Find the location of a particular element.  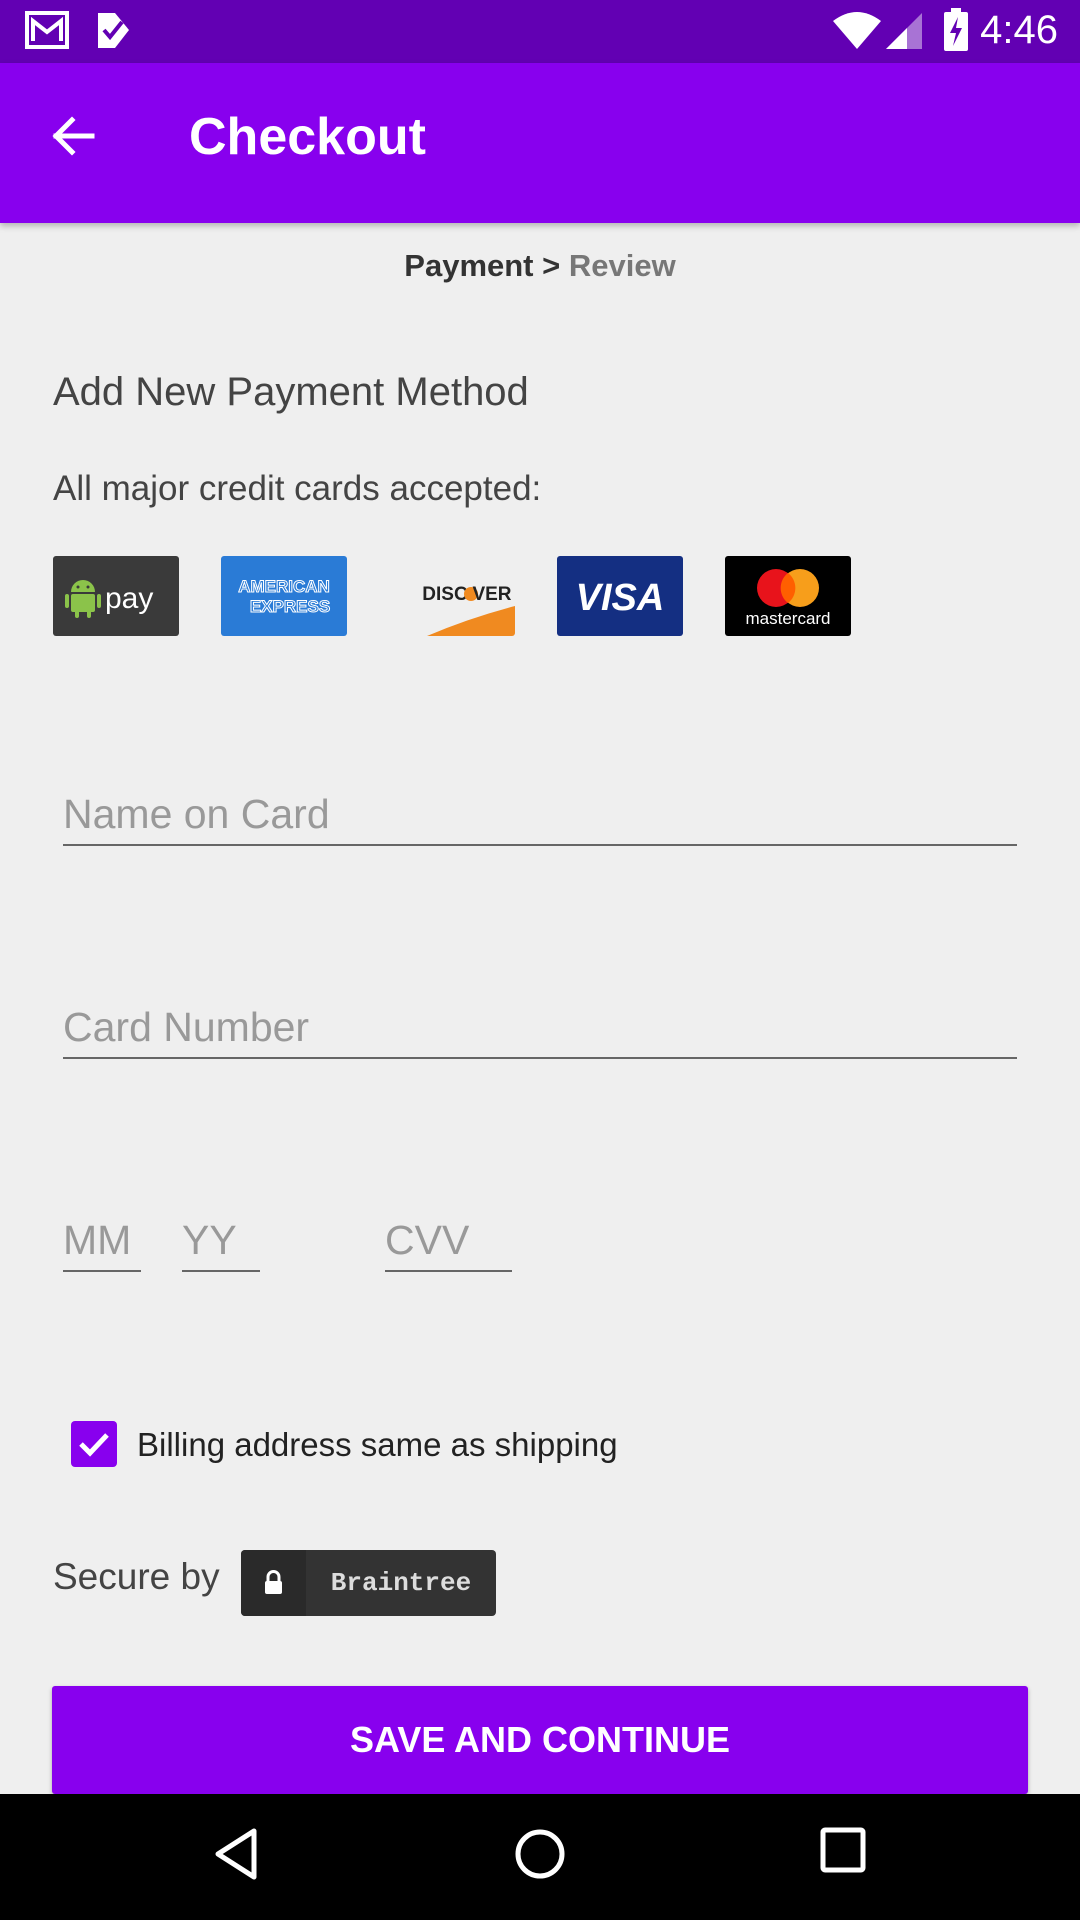

cvv-field is located at coordinates (448, 1241).